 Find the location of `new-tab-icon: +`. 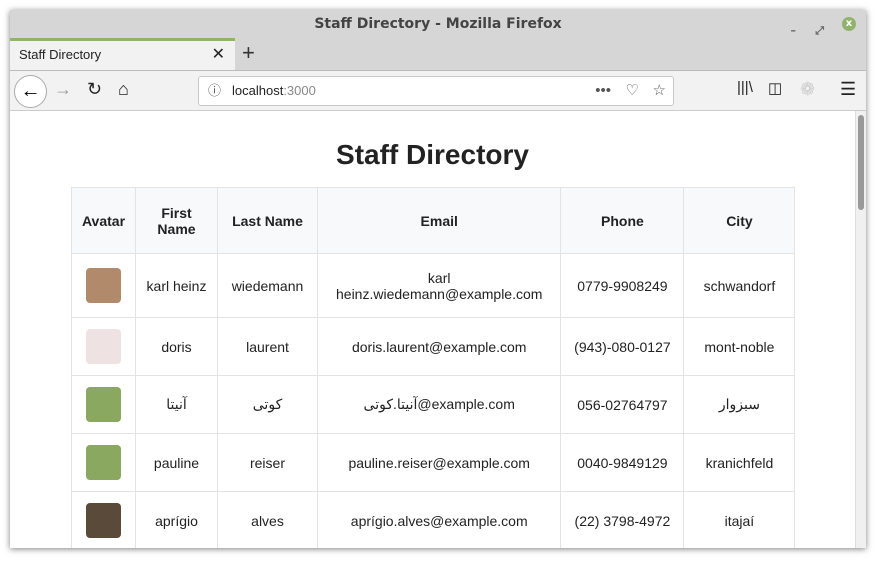

new-tab-icon: + is located at coordinates (248, 53).